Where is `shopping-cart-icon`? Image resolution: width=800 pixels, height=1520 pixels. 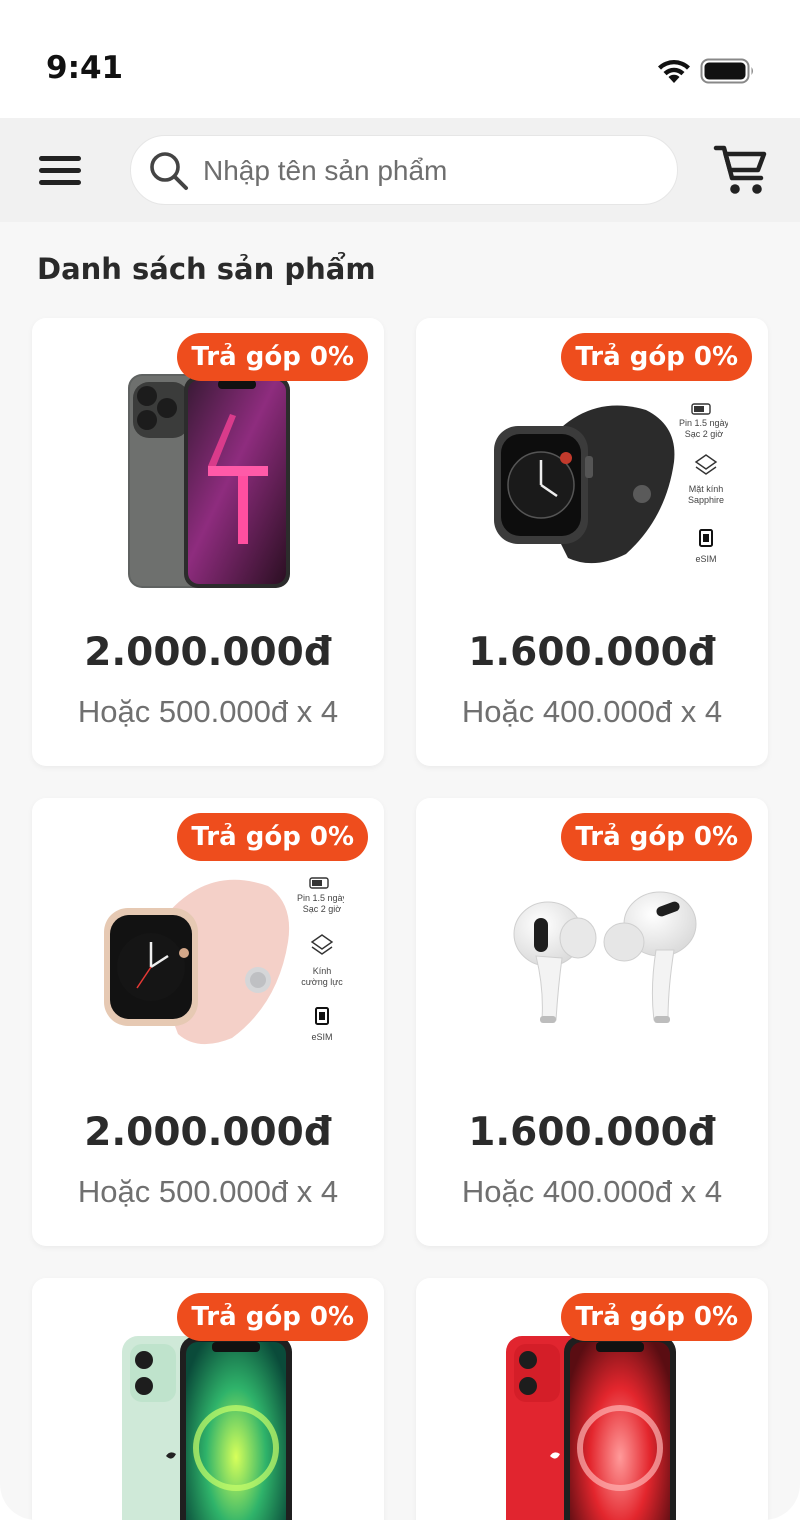 shopping-cart-icon is located at coordinates (740, 169).